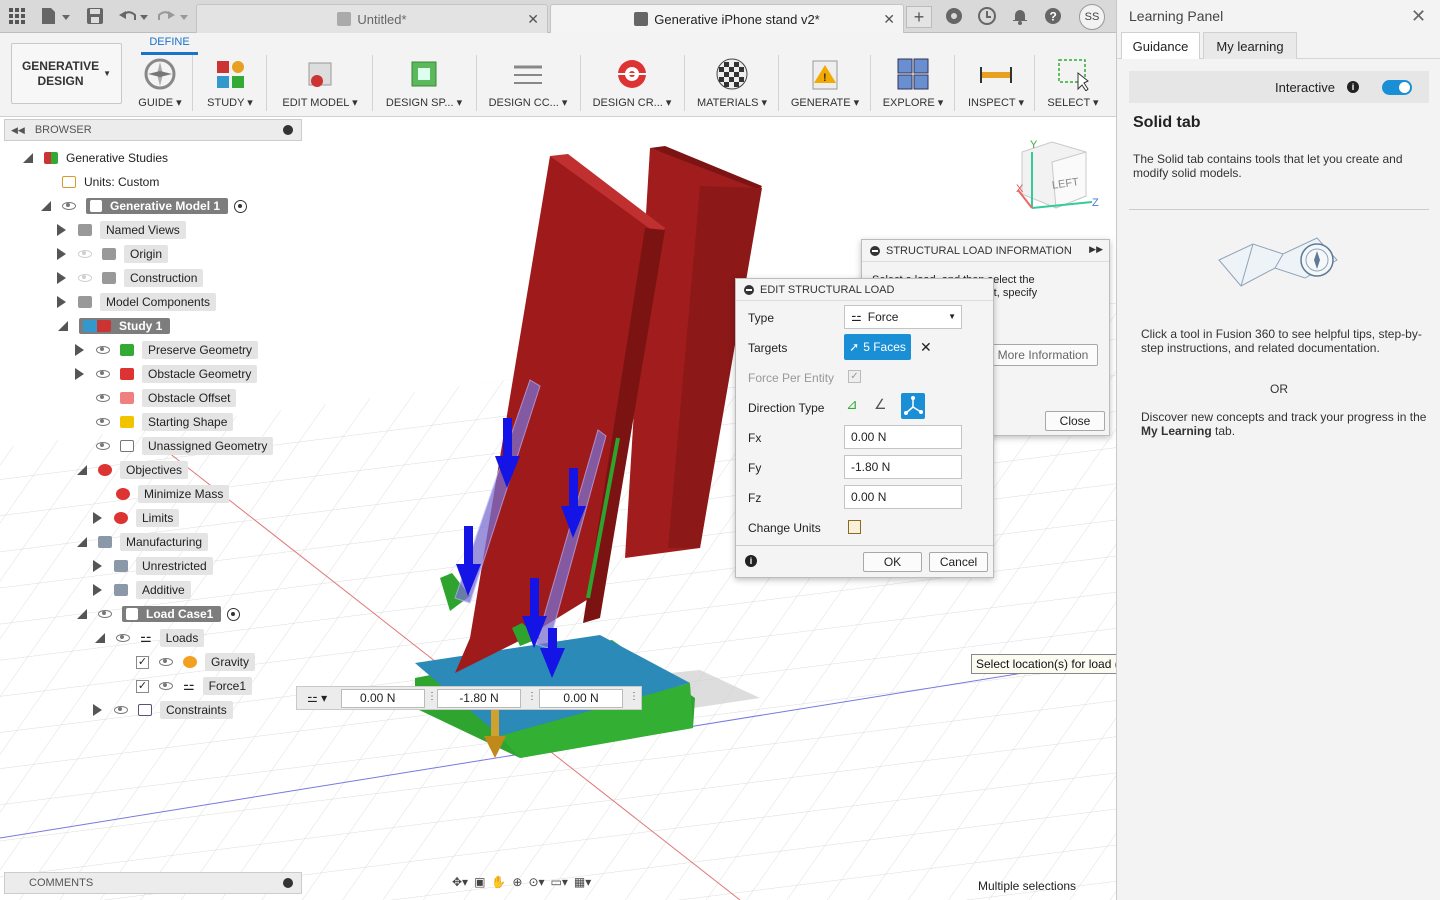 The width and height of the screenshot is (1440, 900). What do you see at coordinates (479, 882) in the screenshot?
I see `look-at-icon: ▣` at bounding box center [479, 882].